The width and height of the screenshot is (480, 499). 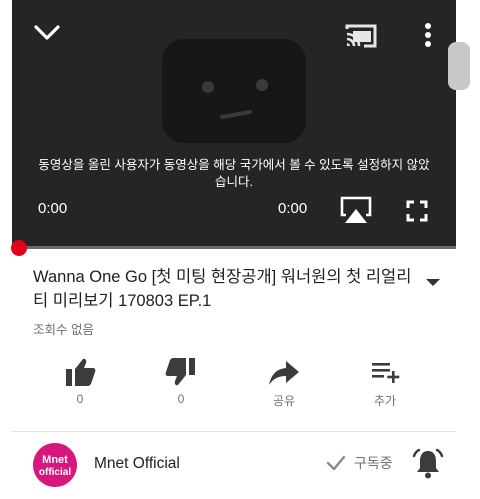 What do you see at coordinates (234, 91) in the screenshot?
I see `sad-screen-icon` at bounding box center [234, 91].